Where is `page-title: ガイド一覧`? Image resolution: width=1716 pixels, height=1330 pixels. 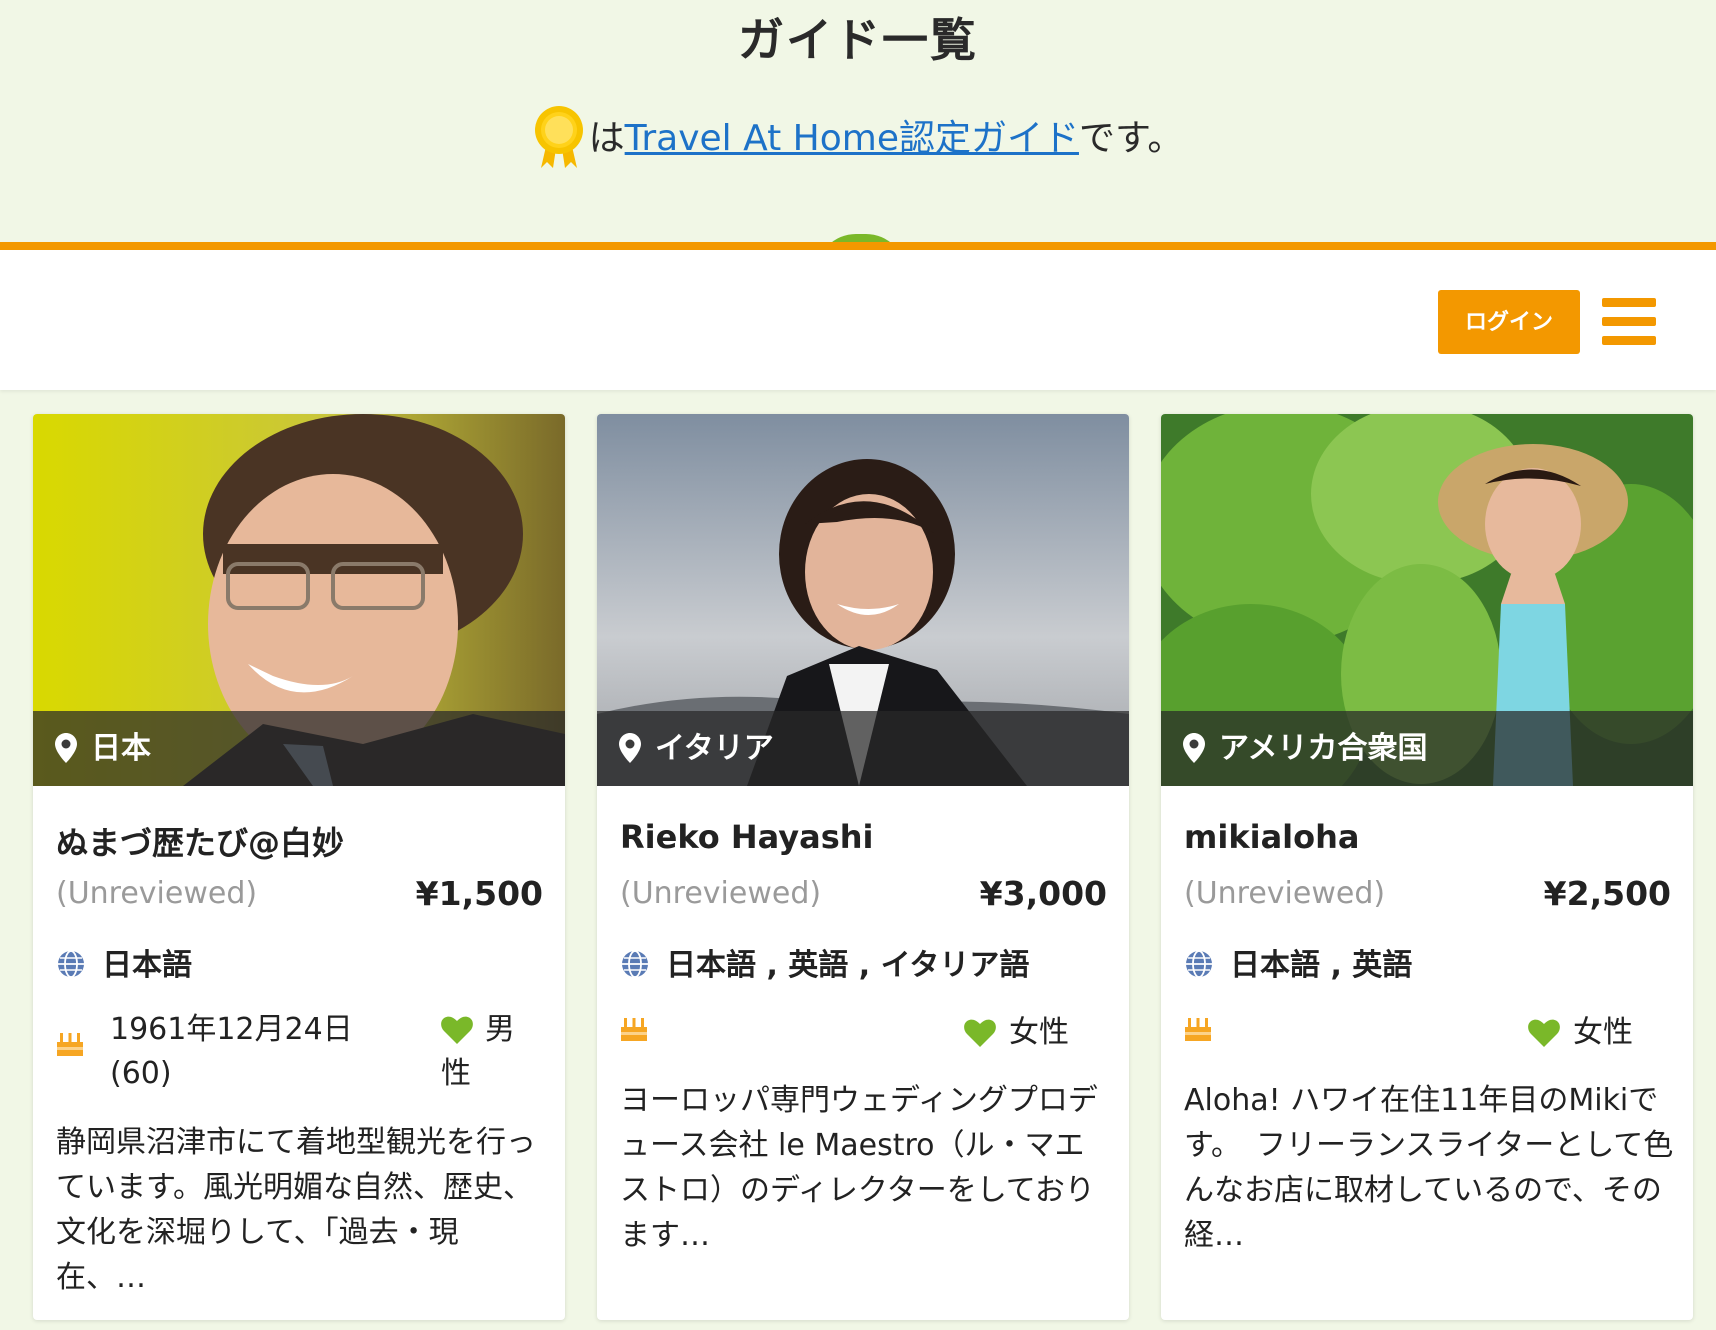 page-title: ガイド一覧 is located at coordinates (858, 40).